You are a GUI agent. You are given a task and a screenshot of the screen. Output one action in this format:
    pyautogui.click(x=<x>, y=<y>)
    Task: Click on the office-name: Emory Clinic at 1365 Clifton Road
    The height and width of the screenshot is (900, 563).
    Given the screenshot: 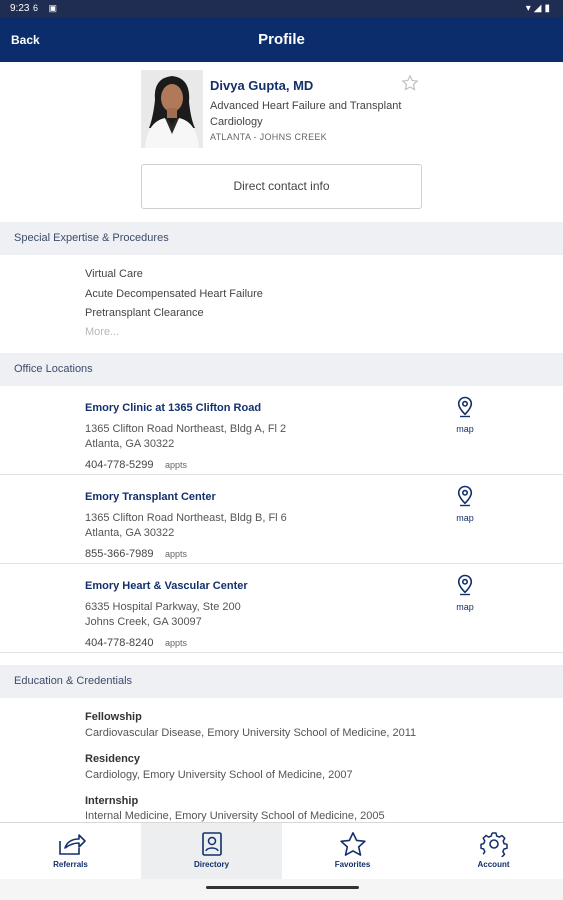 What is the action you would take?
    pyautogui.click(x=173, y=408)
    